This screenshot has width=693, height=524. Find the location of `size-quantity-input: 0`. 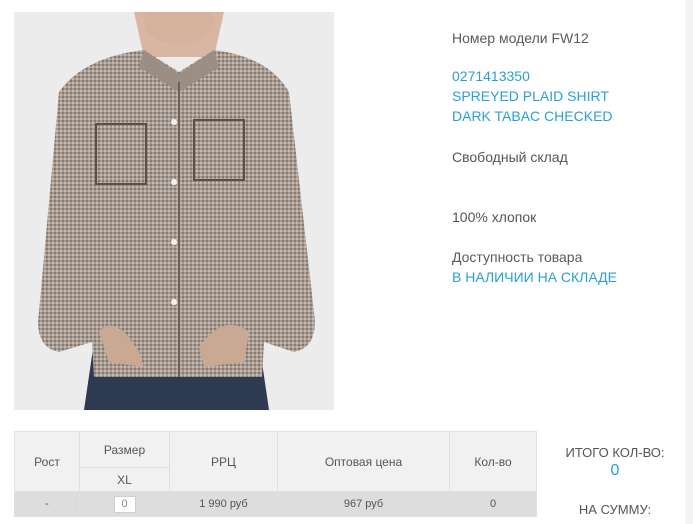

size-quantity-input: 0 is located at coordinates (124, 504).